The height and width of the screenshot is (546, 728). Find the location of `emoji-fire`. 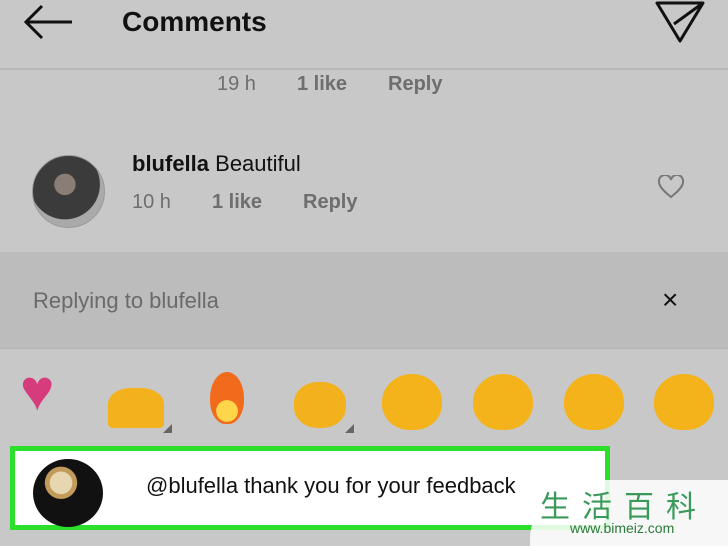

emoji-fire is located at coordinates (227, 398).